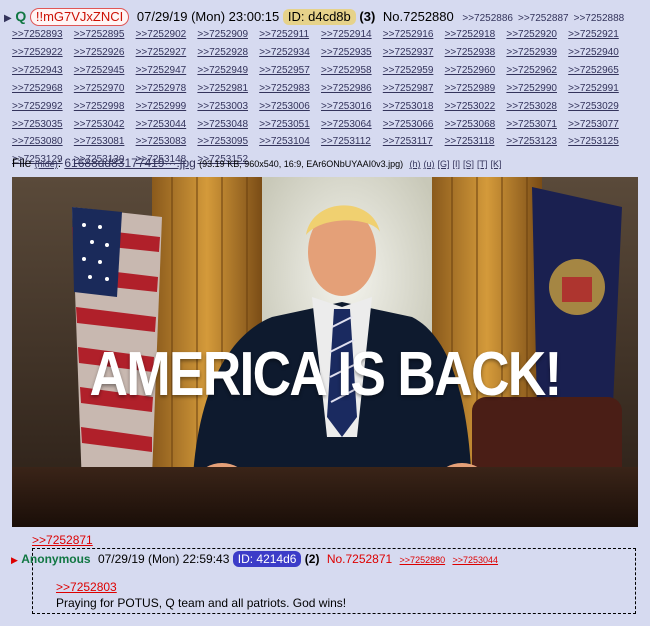 Image resolution: width=650 pixels, height=626 pixels. What do you see at coordinates (312, 559) in the screenshot?
I see `reply-post-count: (2)` at bounding box center [312, 559].